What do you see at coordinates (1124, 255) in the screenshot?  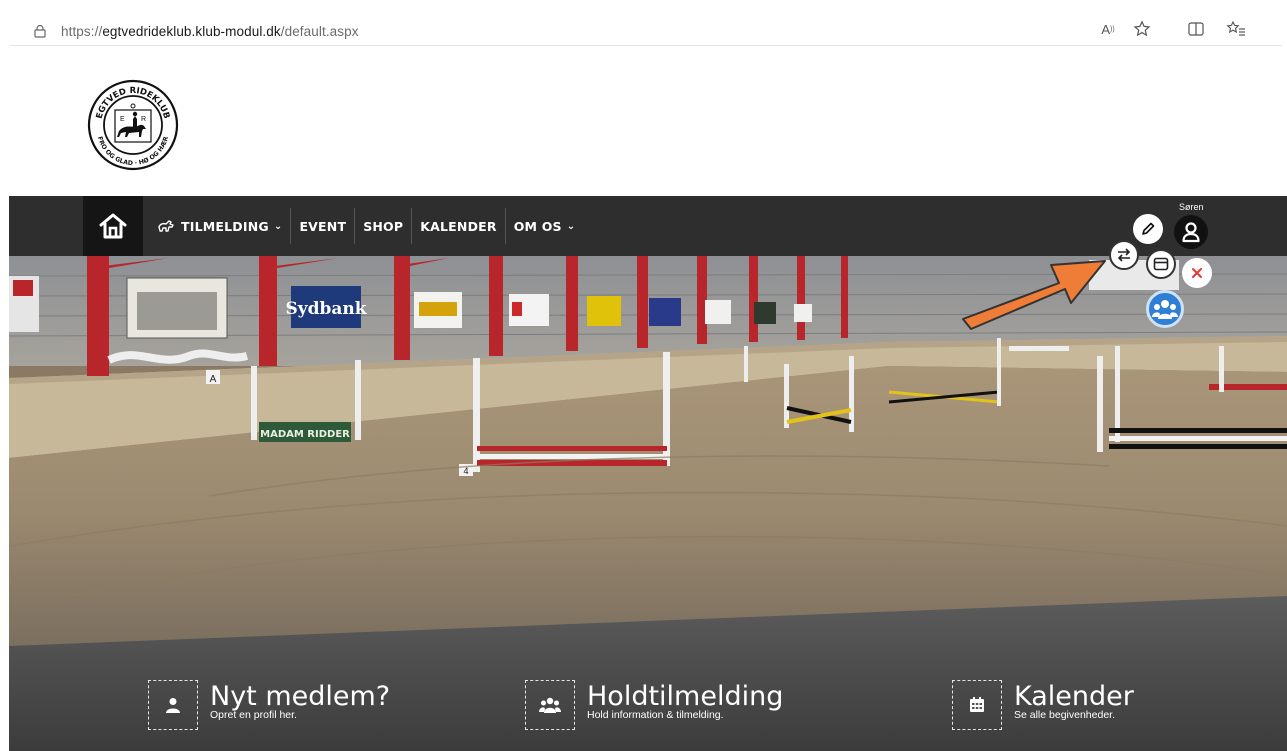 I see `swap-arrows-icon` at bounding box center [1124, 255].